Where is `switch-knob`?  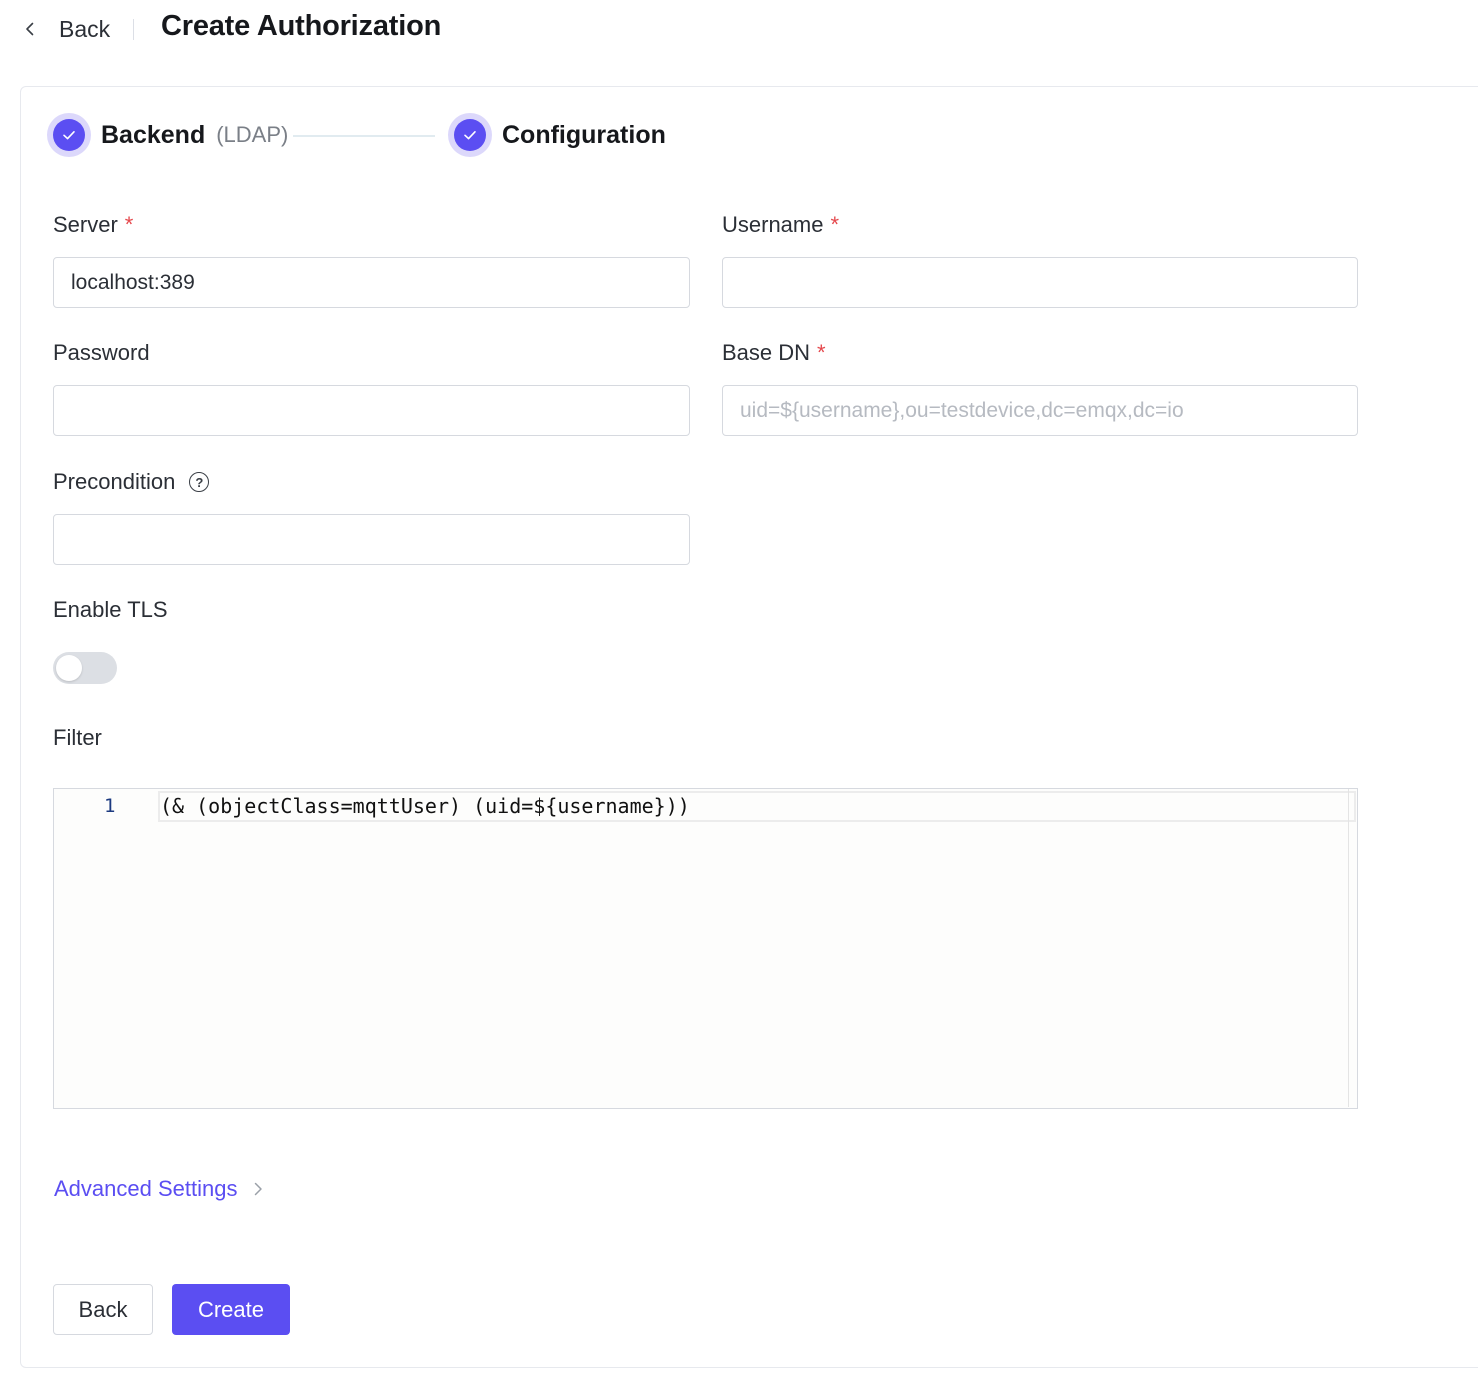 switch-knob is located at coordinates (69, 668).